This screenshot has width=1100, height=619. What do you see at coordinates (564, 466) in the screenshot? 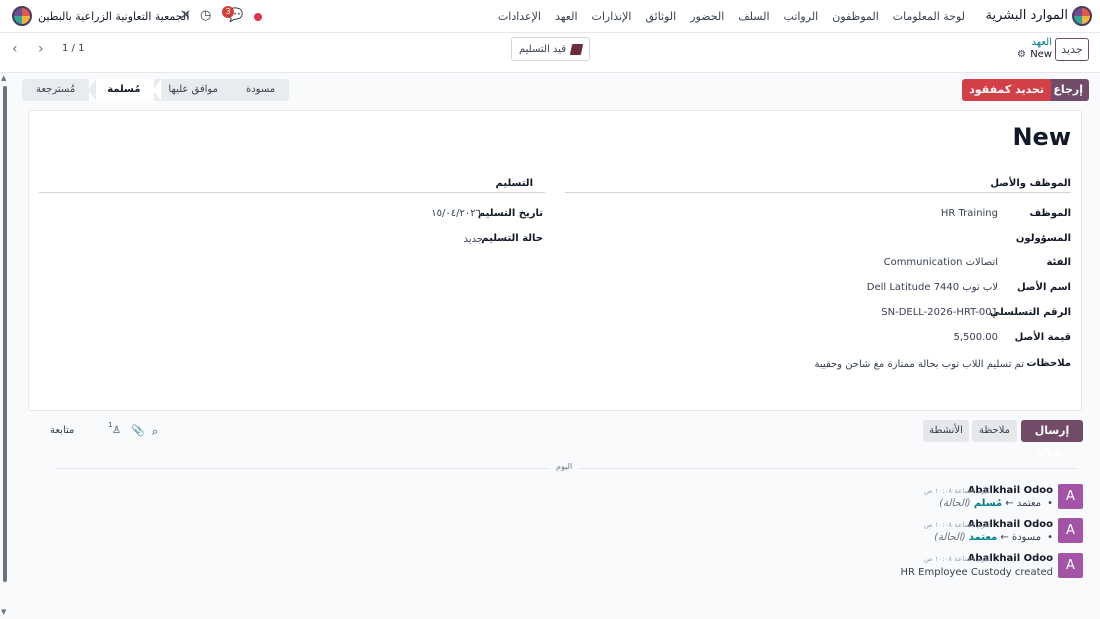
I see `date-separator-label: اليوم` at bounding box center [564, 466].